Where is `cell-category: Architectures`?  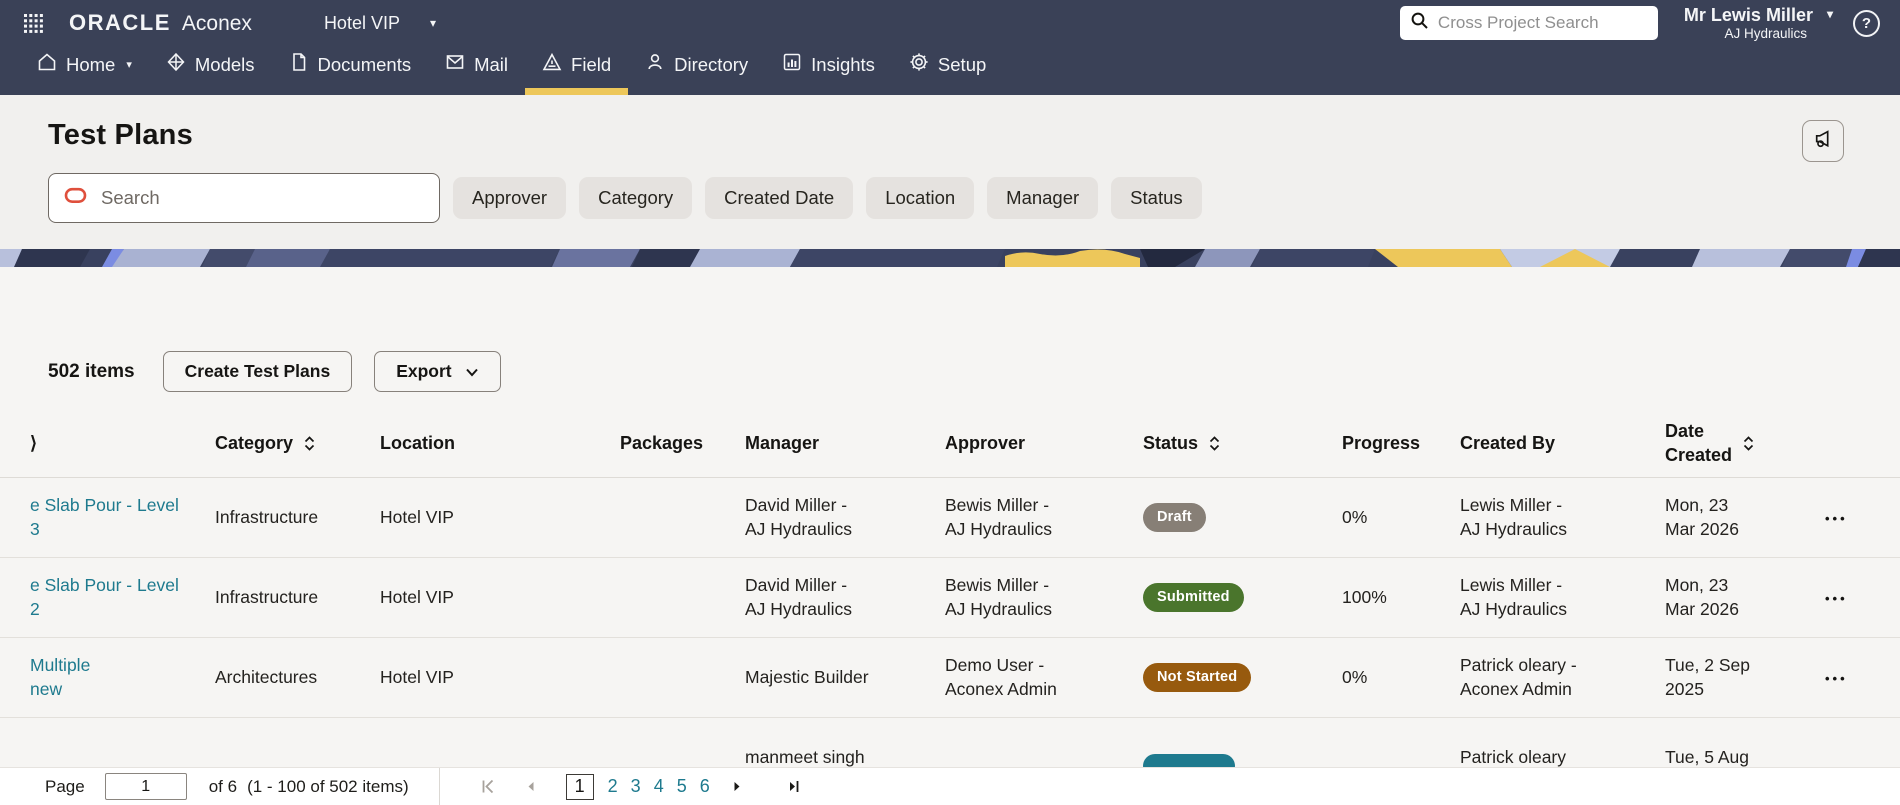
cell-category: Architectures is located at coordinates (266, 676).